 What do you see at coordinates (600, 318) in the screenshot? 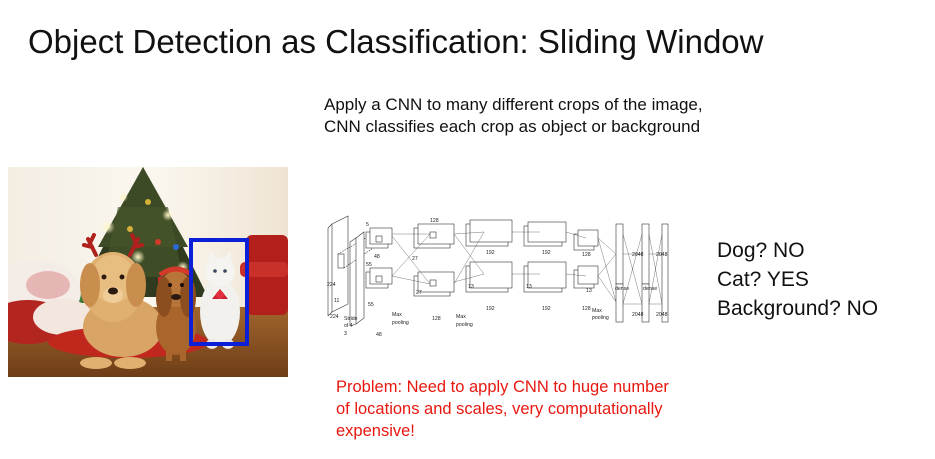
I see `cnn-label-pool3: pooling` at bounding box center [600, 318].